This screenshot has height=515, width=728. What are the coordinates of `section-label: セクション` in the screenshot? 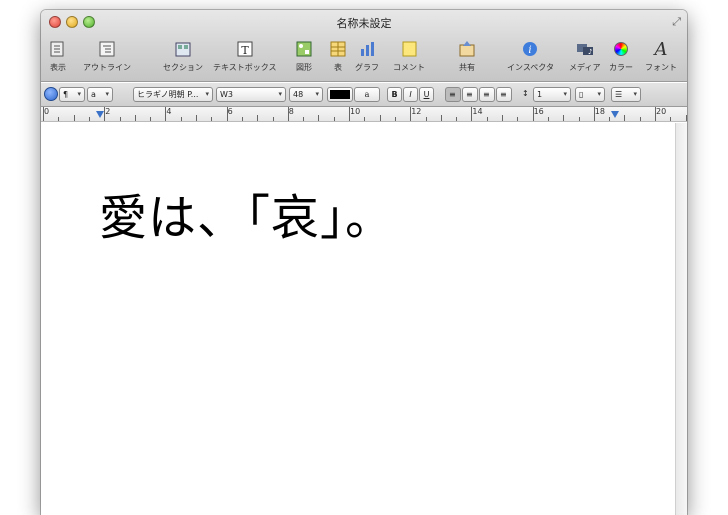 It's located at (183, 67).